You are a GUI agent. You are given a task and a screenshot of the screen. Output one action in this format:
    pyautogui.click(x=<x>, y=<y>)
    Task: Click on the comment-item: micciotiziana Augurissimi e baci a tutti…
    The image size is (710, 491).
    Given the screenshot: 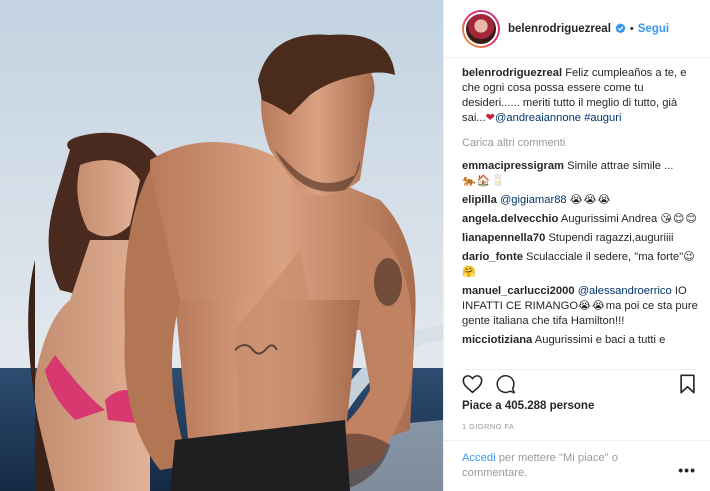 What is the action you would take?
    pyautogui.click(x=582, y=340)
    